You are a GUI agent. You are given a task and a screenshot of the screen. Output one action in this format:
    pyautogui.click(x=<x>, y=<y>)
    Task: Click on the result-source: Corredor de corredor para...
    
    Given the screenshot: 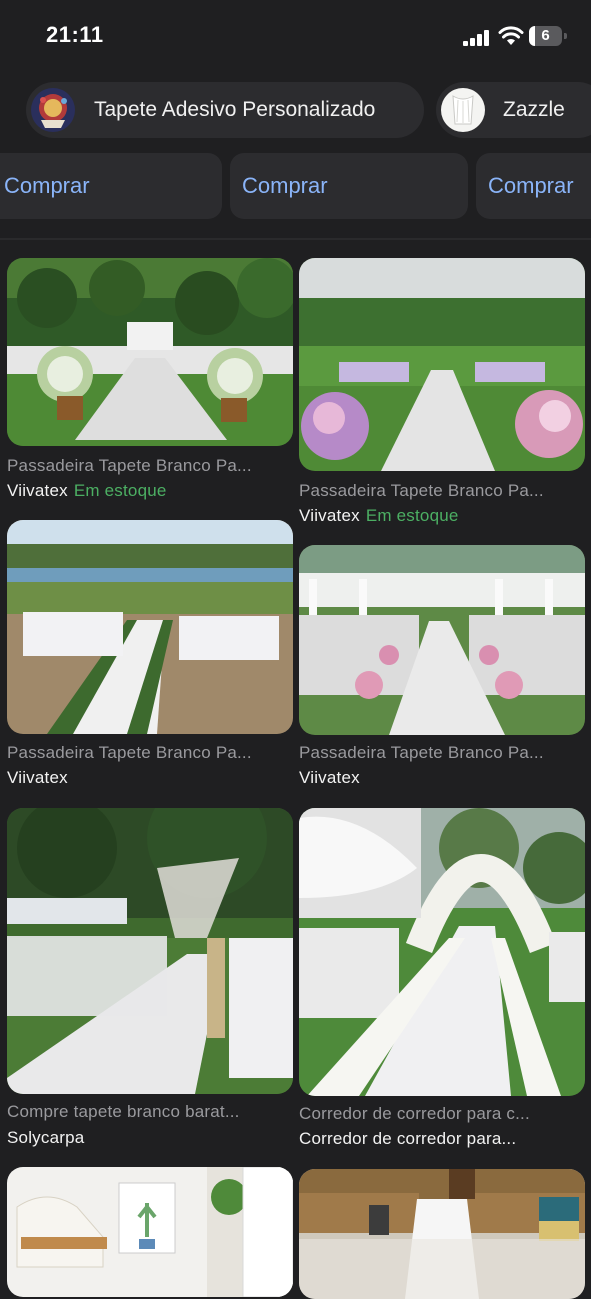 What is the action you would take?
    pyautogui.click(x=407, y=1139)
    